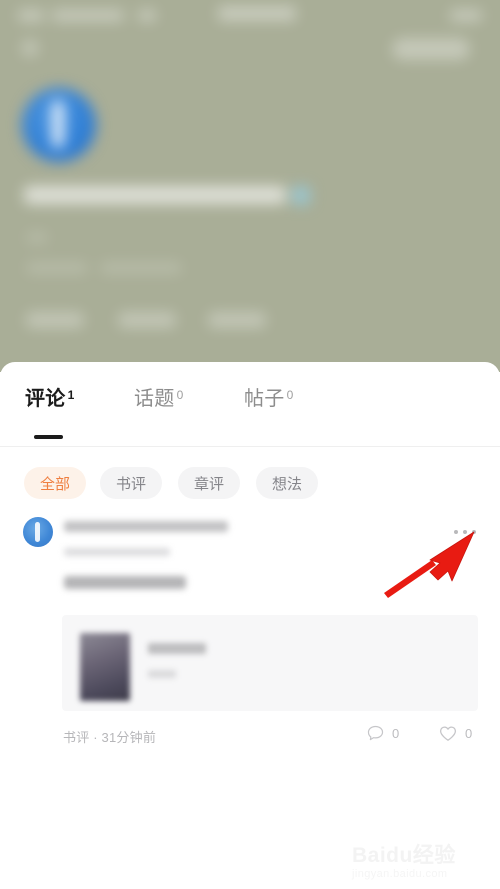 This screenshot has width=500, height=889. Describe the element at coordinates (48, 437) in the screenshot. I see `active-tab-indicator` at that location.